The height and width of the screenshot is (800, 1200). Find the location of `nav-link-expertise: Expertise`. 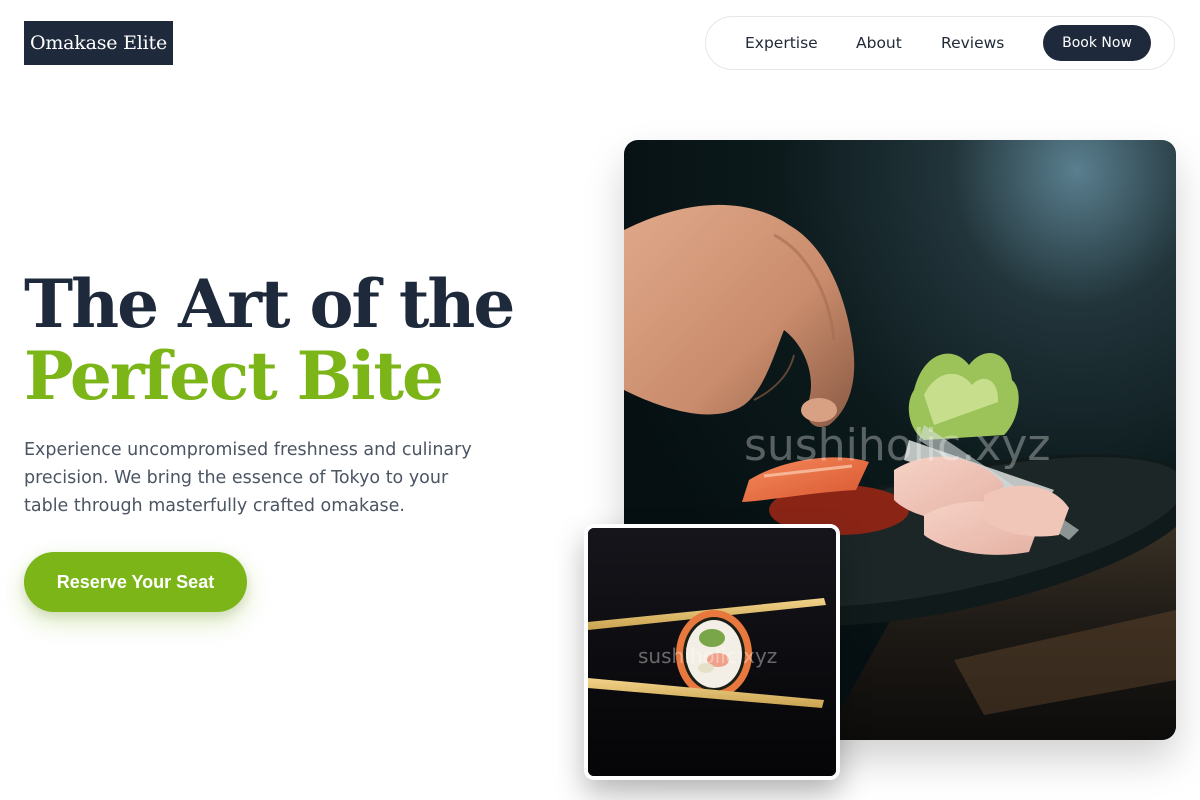

nav-link-expertise: Expertise is located at coordinates (781, 43).